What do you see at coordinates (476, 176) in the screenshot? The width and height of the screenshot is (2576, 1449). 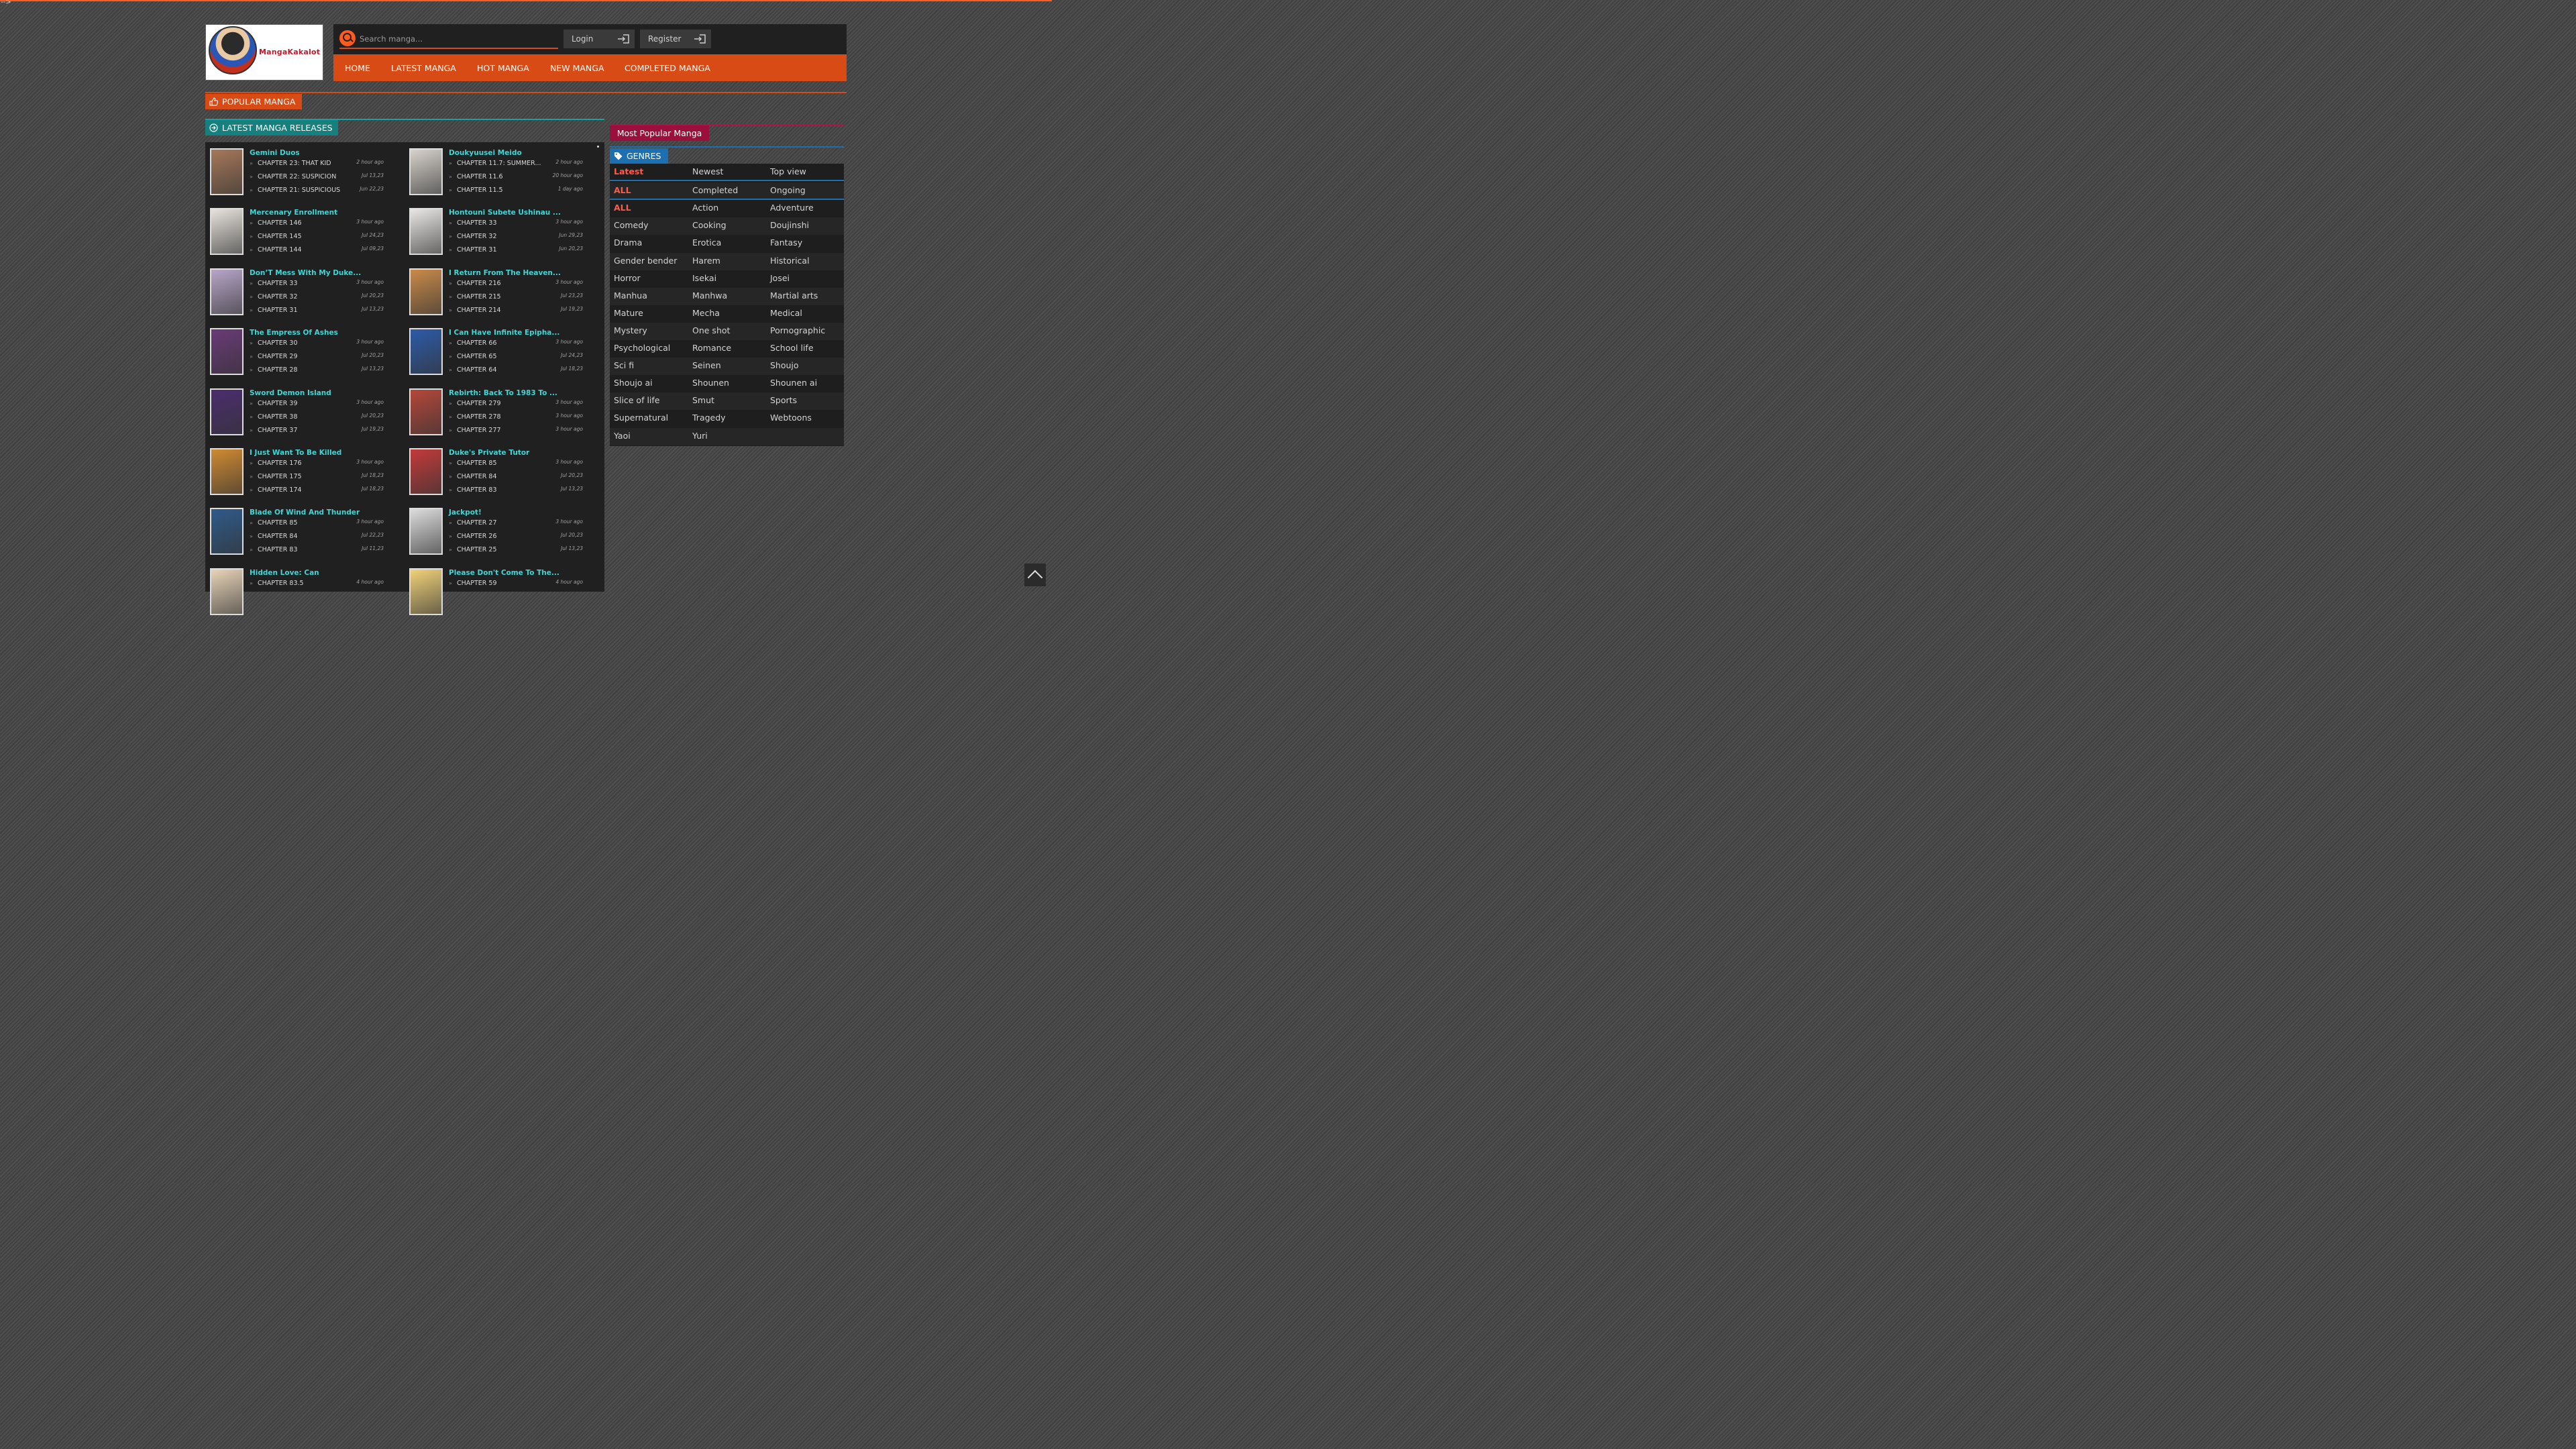 I see `chapter-link: » CHAPTER 11.6` at bounding box center [476, 176].